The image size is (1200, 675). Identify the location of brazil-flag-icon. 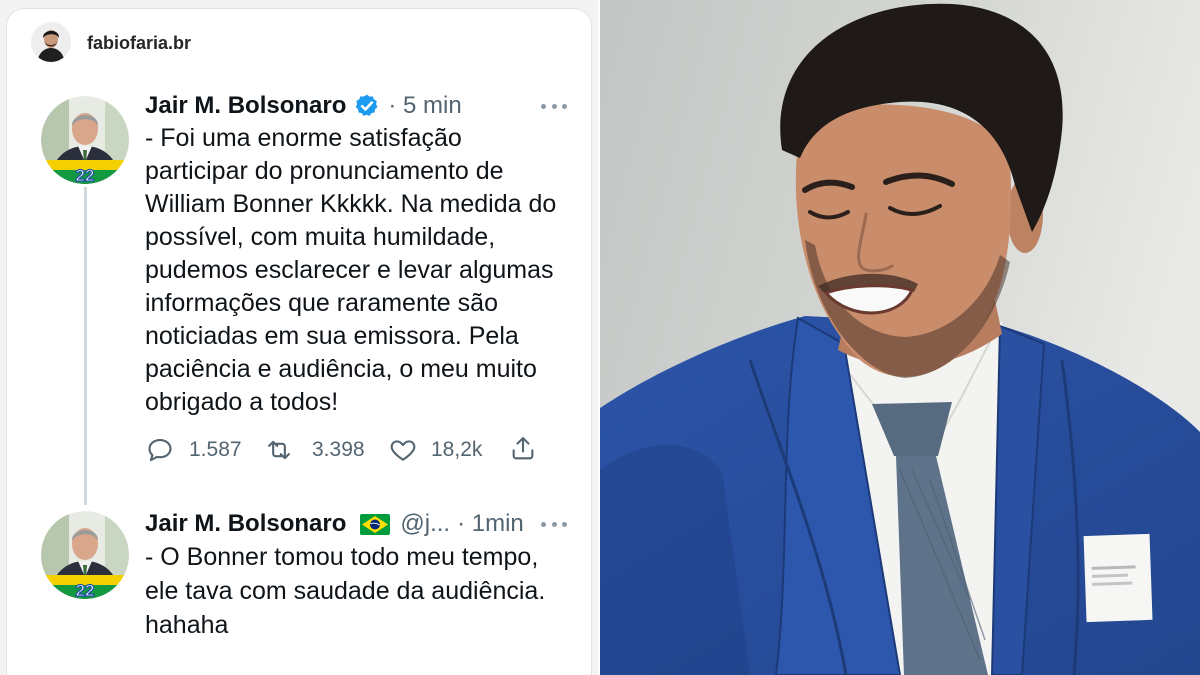
(375, 524).